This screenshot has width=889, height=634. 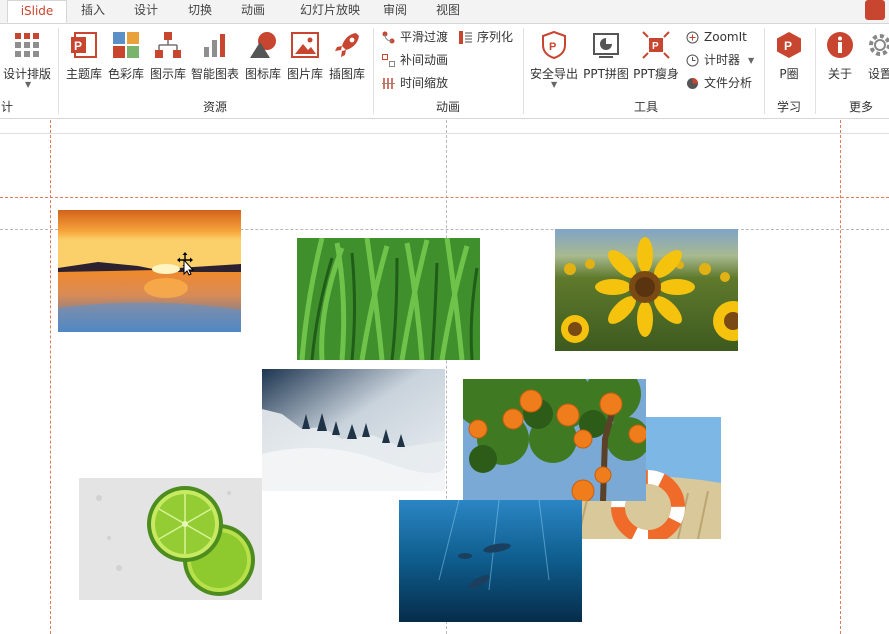 I want to click on pie-chart-icon, so click(x=692, y=83).